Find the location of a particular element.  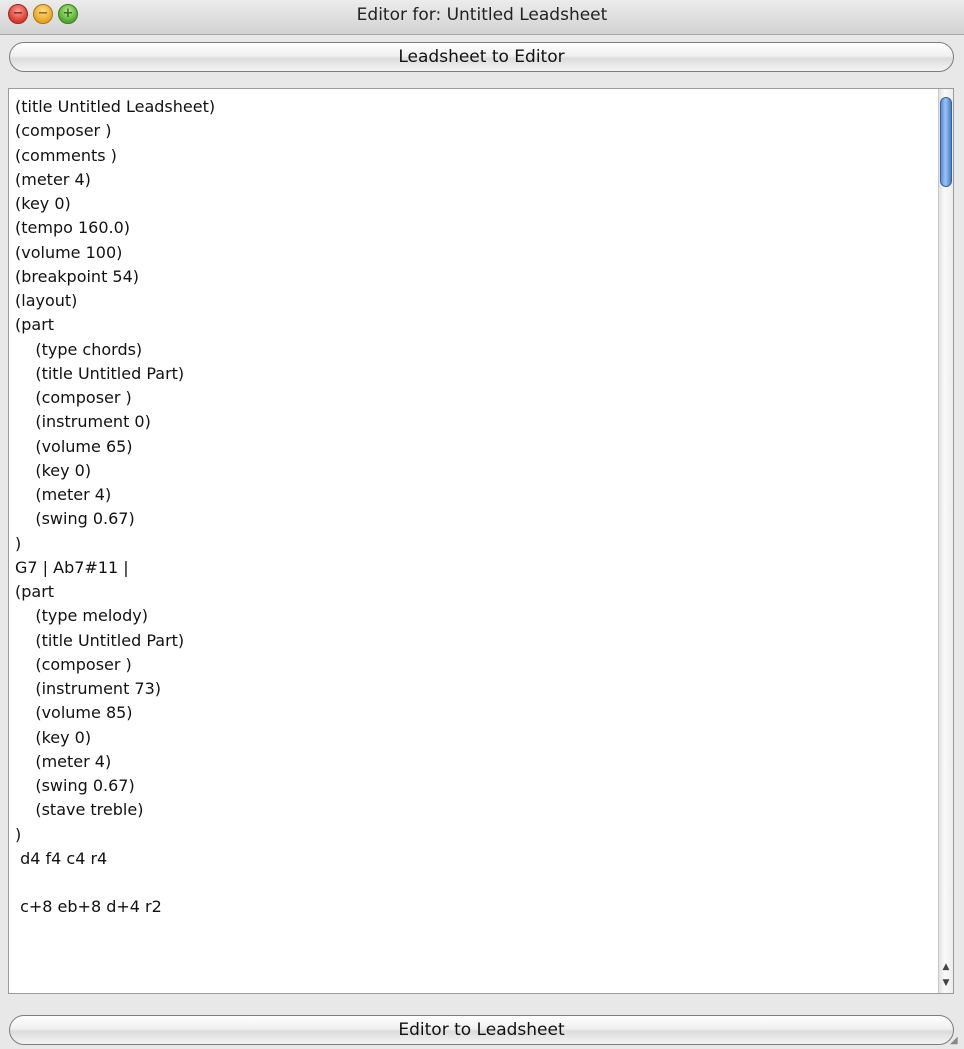

resize-grip-icon: ◢ is located at coordinates (956, 1041).